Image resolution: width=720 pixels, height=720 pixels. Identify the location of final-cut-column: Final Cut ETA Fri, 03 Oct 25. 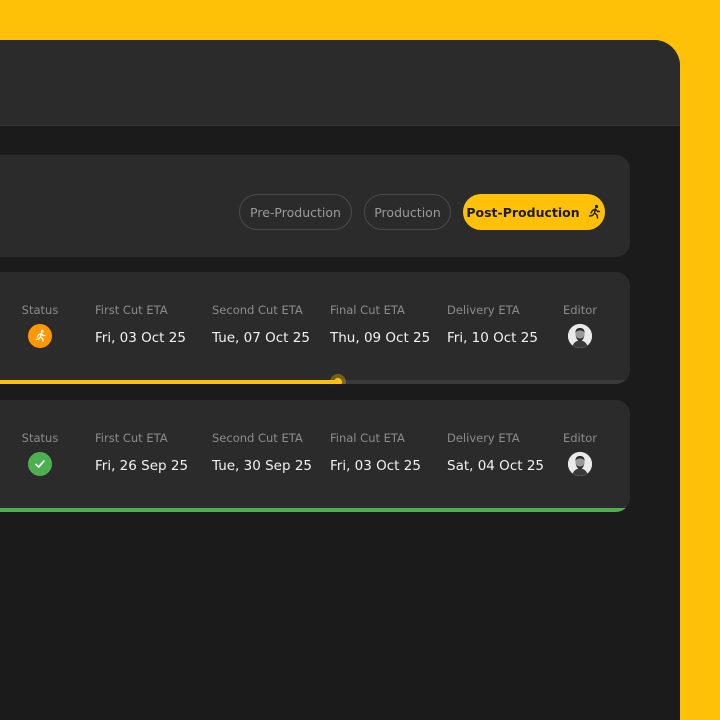
(375, 452).